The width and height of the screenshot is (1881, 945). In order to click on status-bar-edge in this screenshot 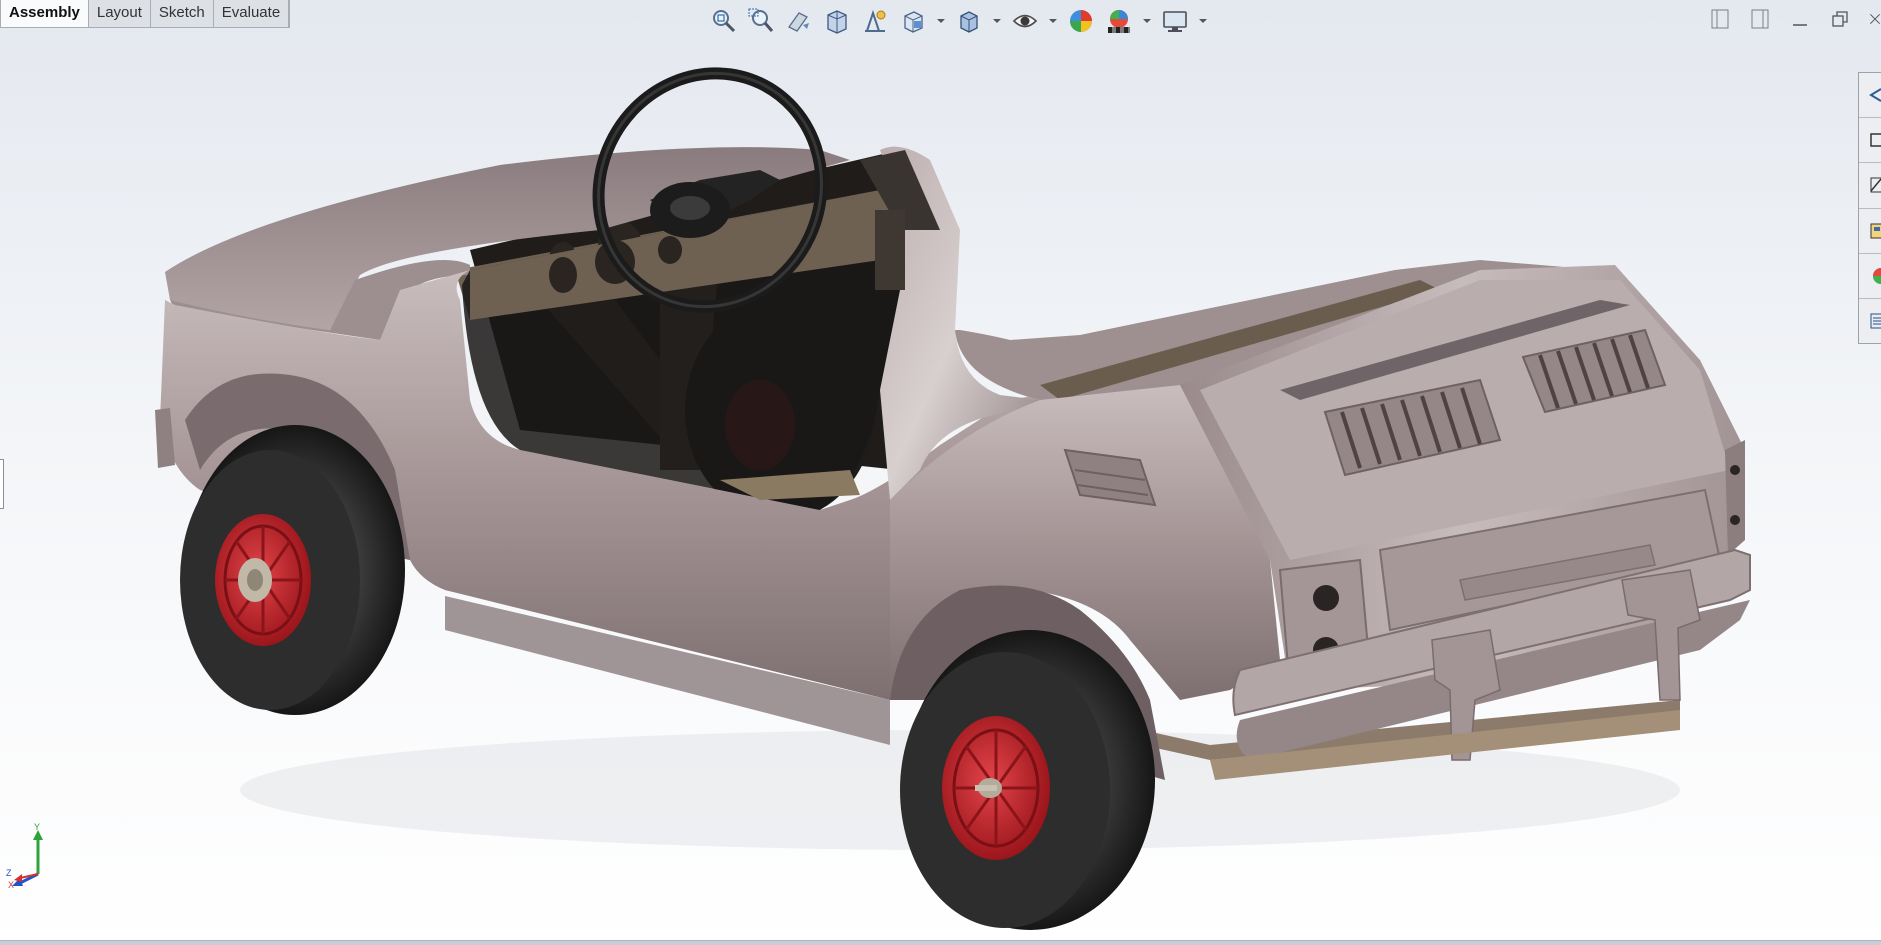, I will do `click(940, 942)`.